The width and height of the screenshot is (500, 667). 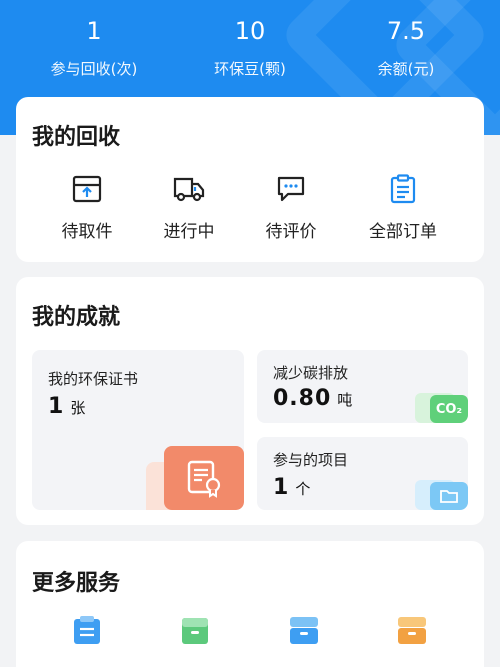 What do you see at coordinates (311, 373) in the screenshot?
I see `carbon-title: 减少碳排放` at bounding box center [311, 373].